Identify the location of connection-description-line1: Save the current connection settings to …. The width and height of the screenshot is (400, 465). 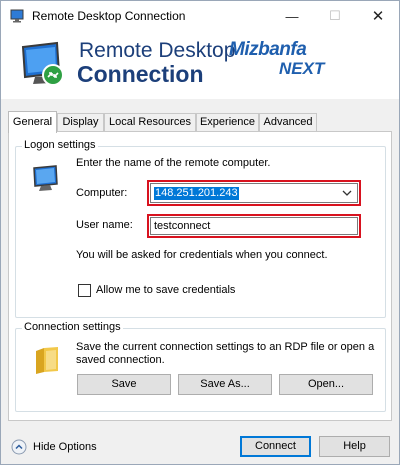
(225, 347).